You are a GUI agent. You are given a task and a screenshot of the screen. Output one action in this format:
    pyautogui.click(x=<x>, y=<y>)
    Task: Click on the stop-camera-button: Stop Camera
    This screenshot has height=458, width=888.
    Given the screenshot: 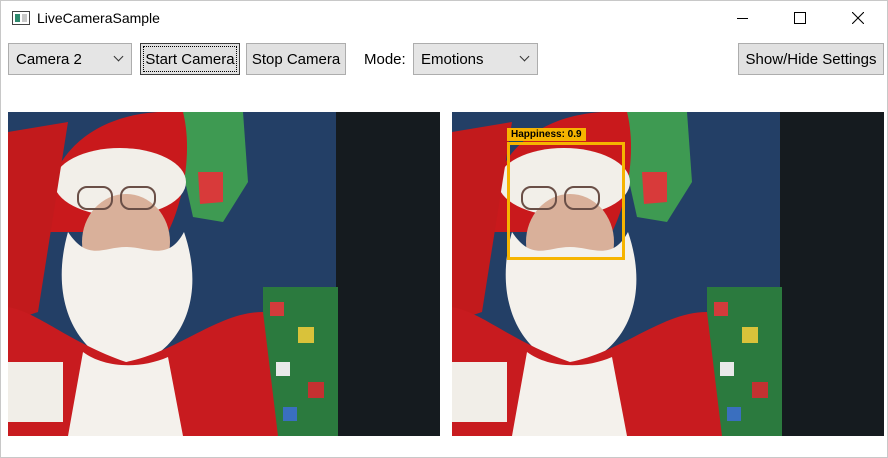 What is the action you would take?
    pyautogui.click(x=296, y=59)
    